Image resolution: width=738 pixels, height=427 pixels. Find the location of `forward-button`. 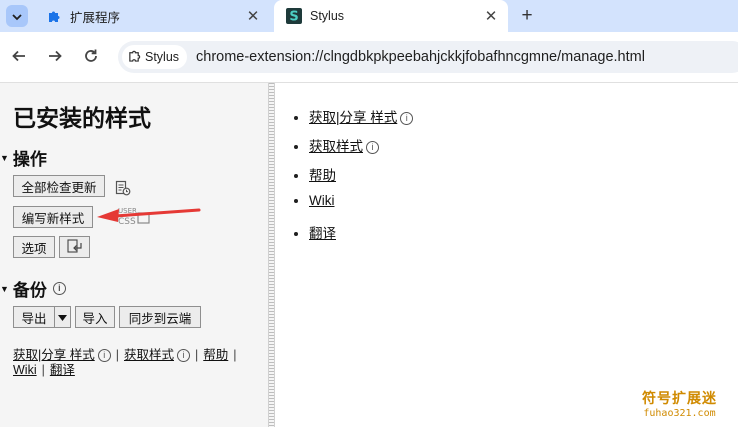

forward-button is located at coordinates (55, 57).